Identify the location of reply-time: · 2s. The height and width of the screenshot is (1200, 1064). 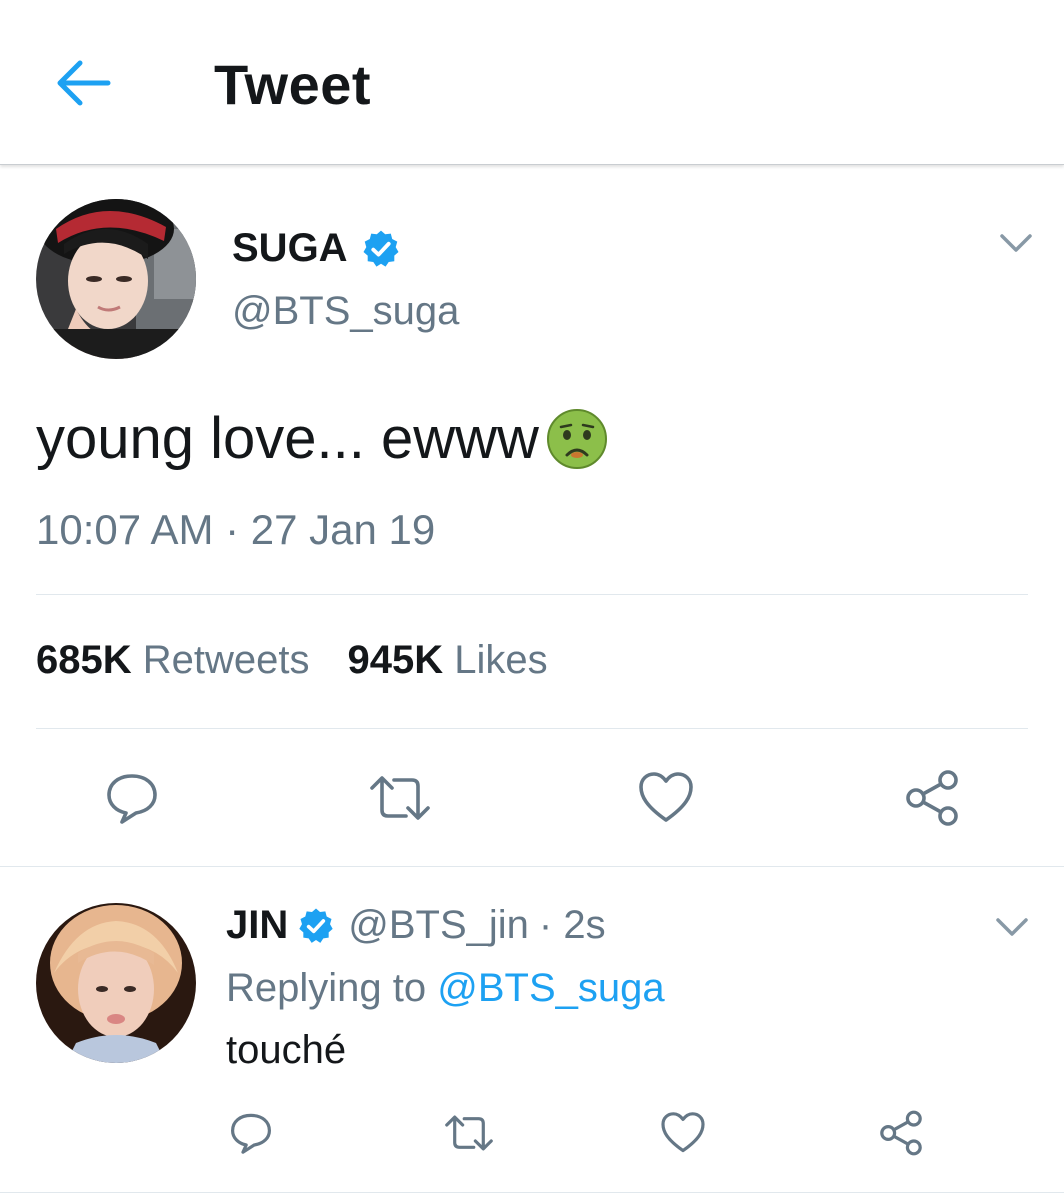
(572, 925).